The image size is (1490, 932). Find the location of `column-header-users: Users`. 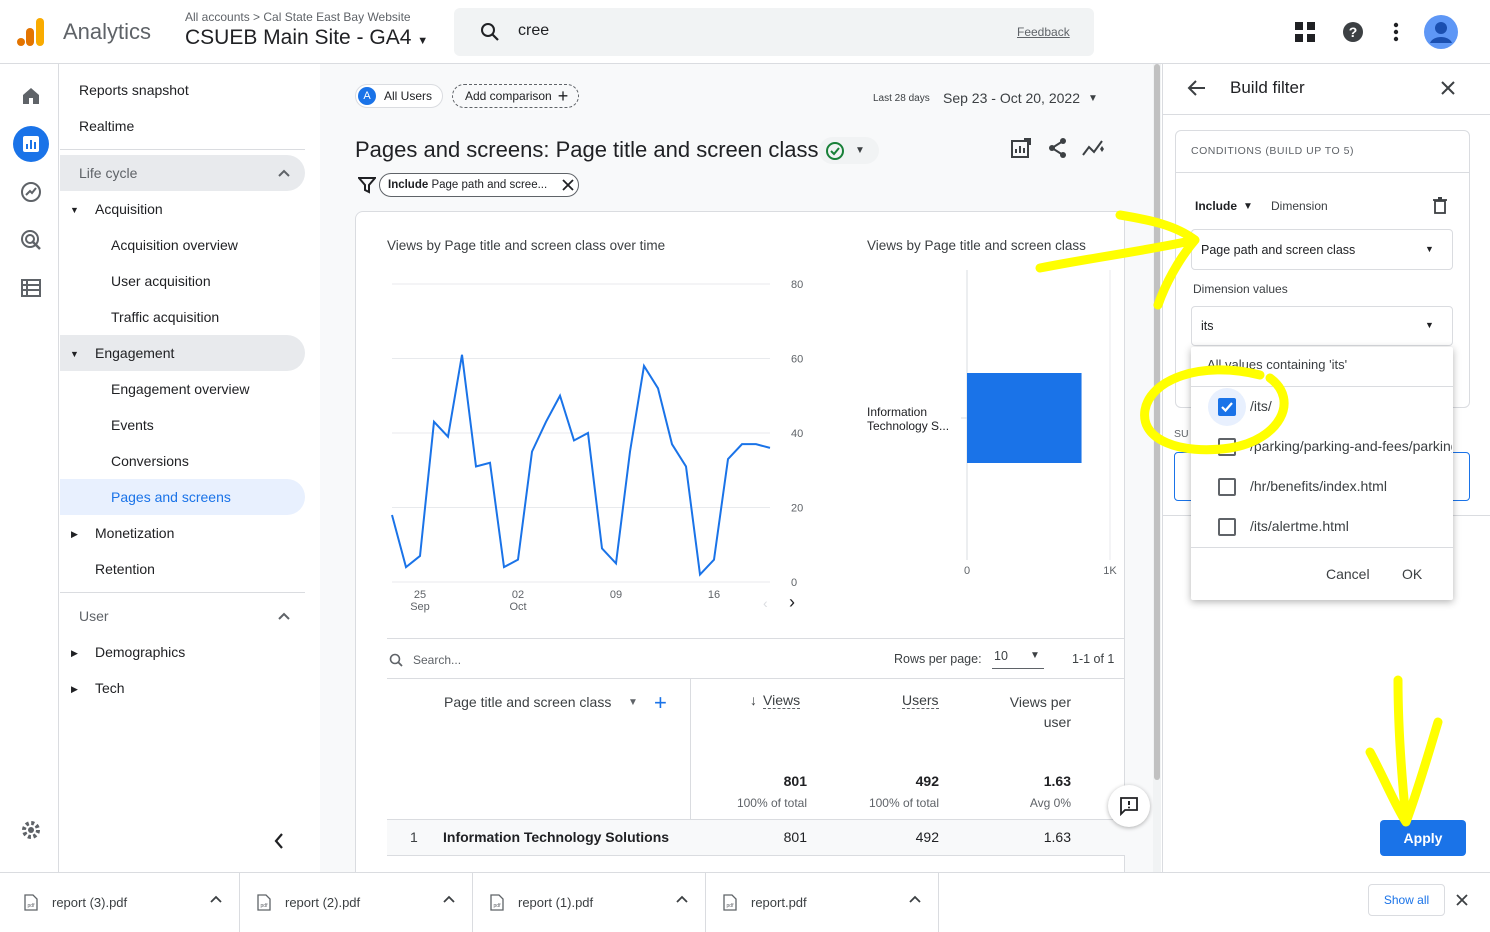

column-header-users: Users is located at coordinates (920, 700).